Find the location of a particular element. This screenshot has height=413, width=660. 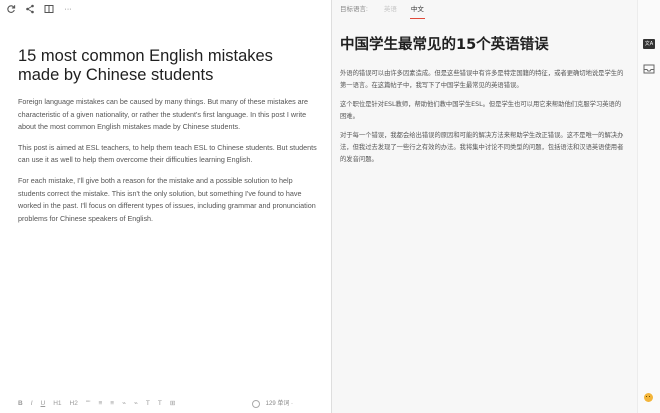

refresh-icon is located at coordinates (11, 9).